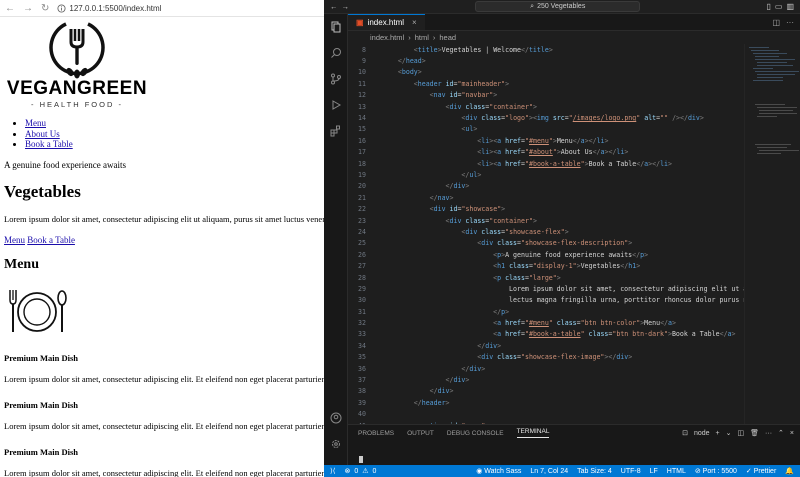  Describe the element at coordinates (49, 144) in the screenshot. I see `nav-link-book: Book a Table` at that location.